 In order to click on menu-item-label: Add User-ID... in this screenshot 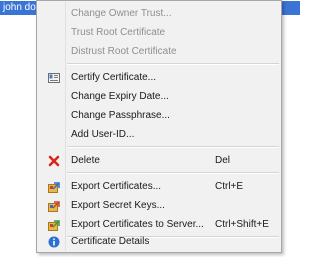, I will do `click(103, 134)`.